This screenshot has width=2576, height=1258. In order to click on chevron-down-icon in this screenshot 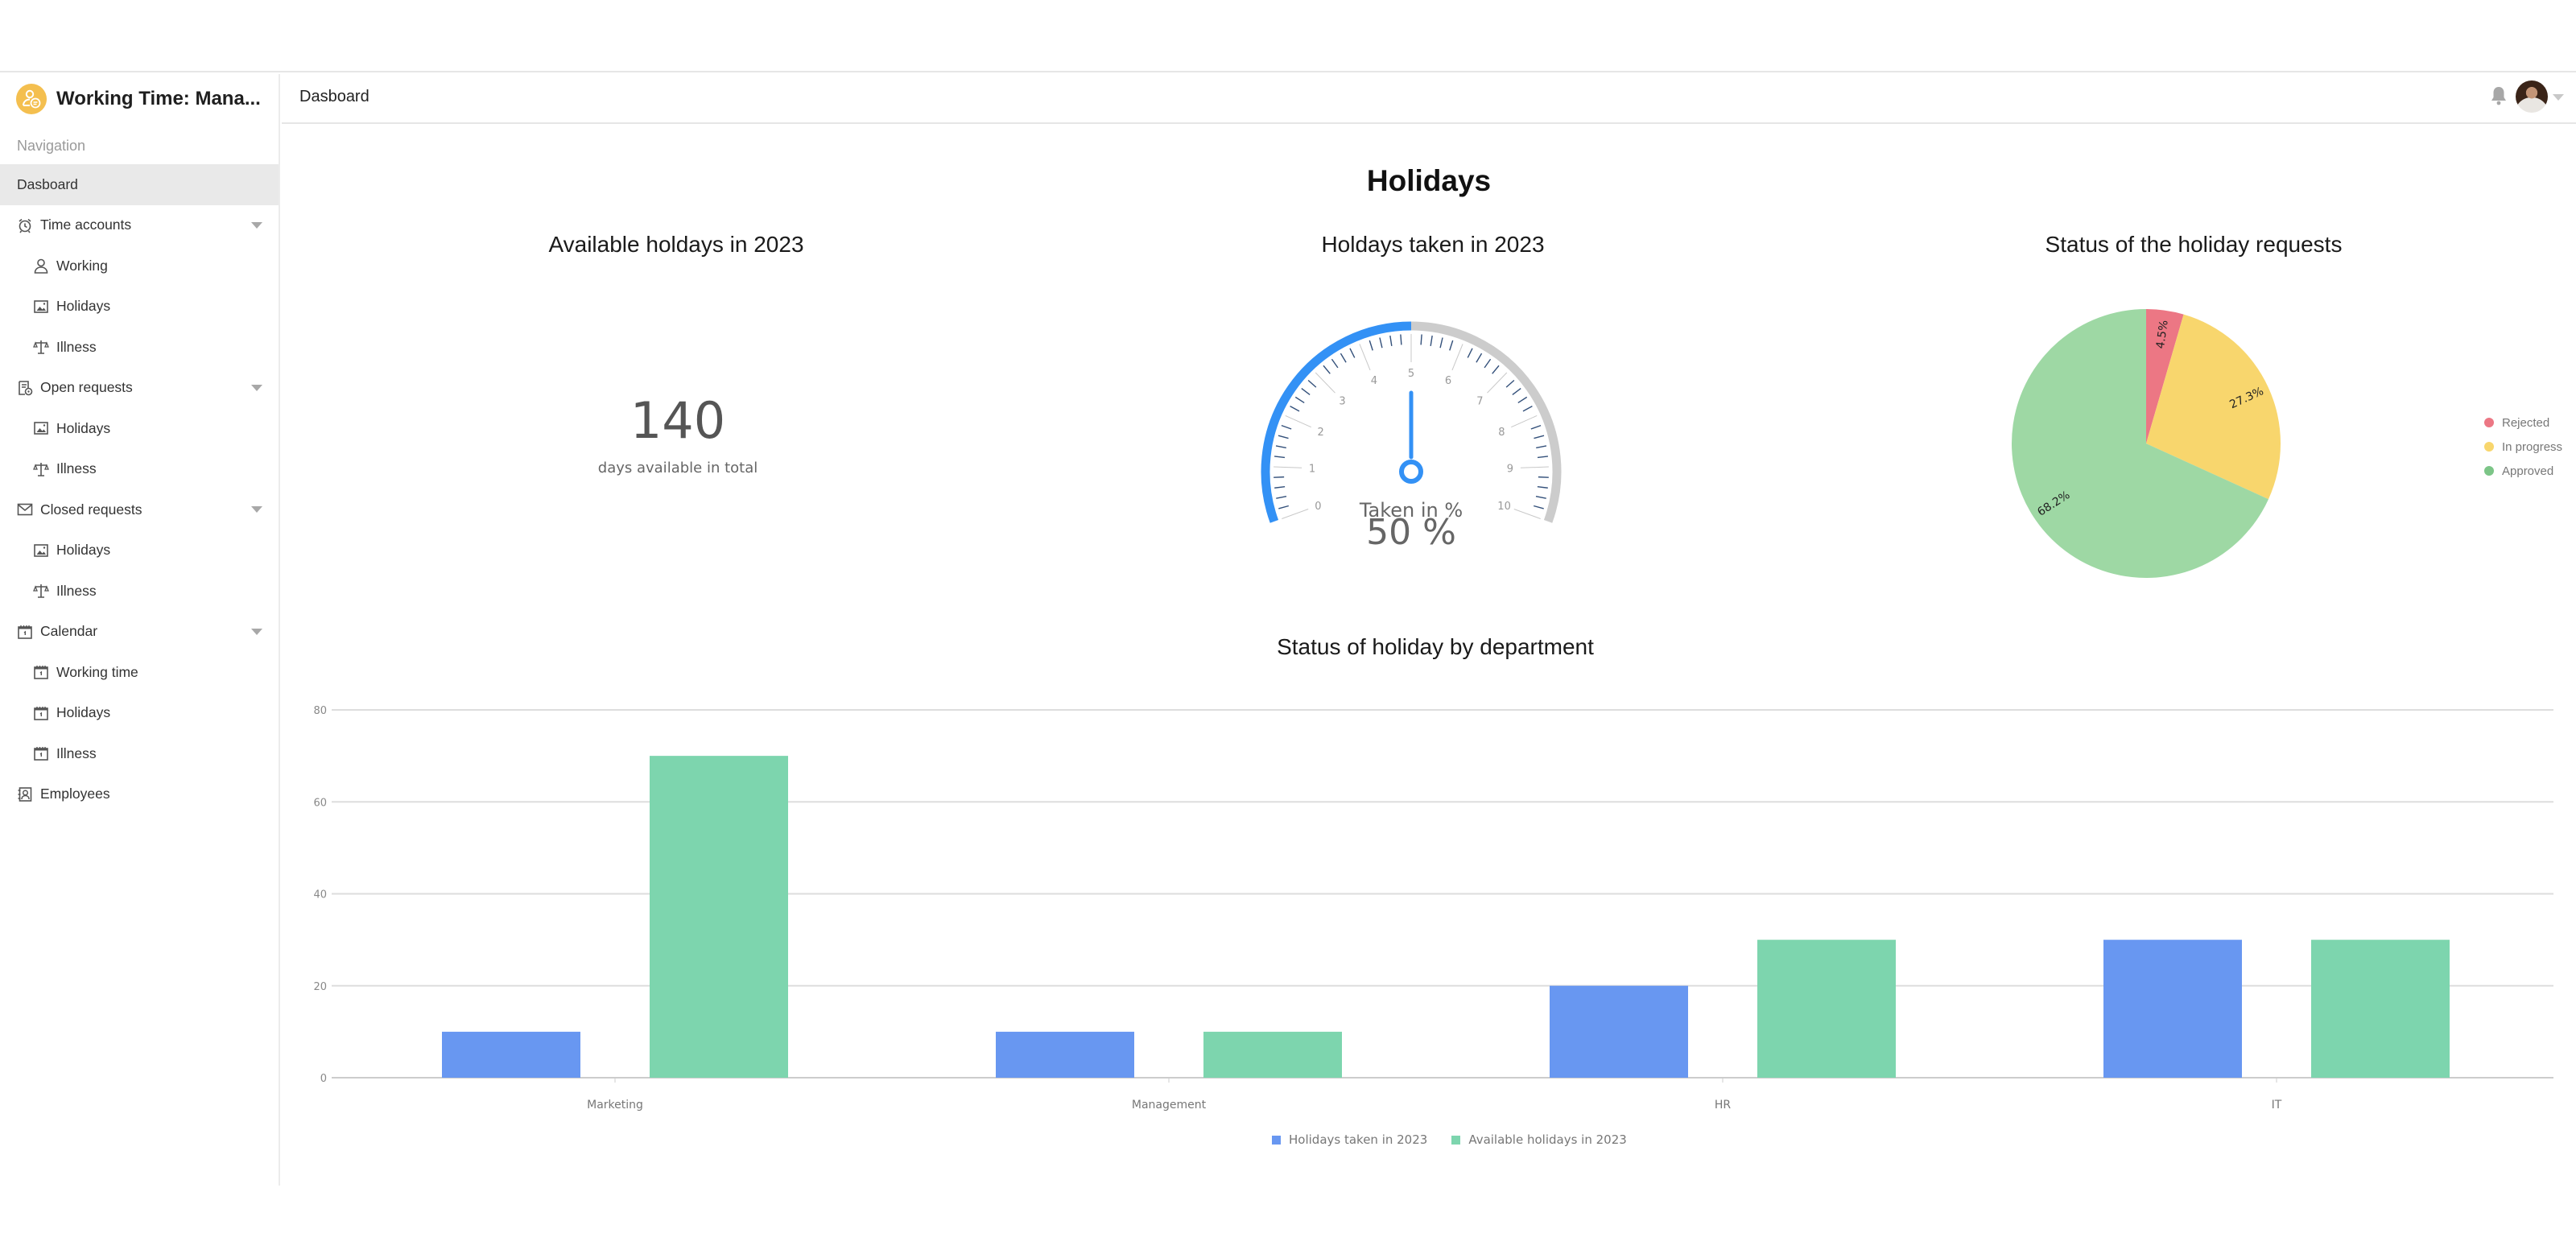, I will do `click(2558, 97)`.